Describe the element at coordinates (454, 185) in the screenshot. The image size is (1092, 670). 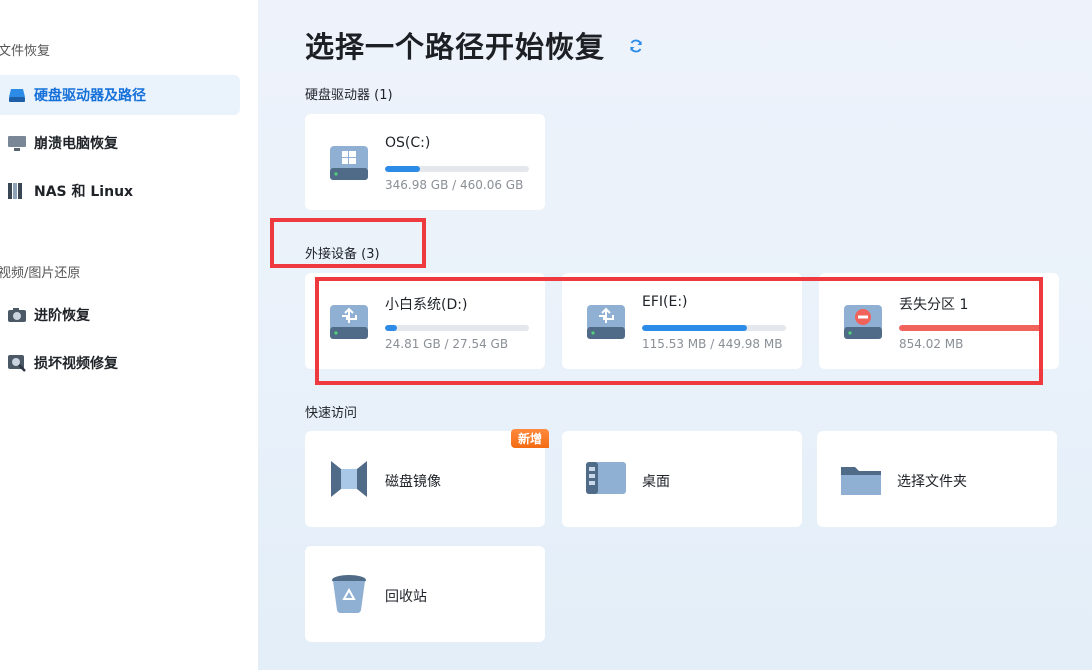
I see `drive-size: 346.98 GB / 460.06 GB` at that location.